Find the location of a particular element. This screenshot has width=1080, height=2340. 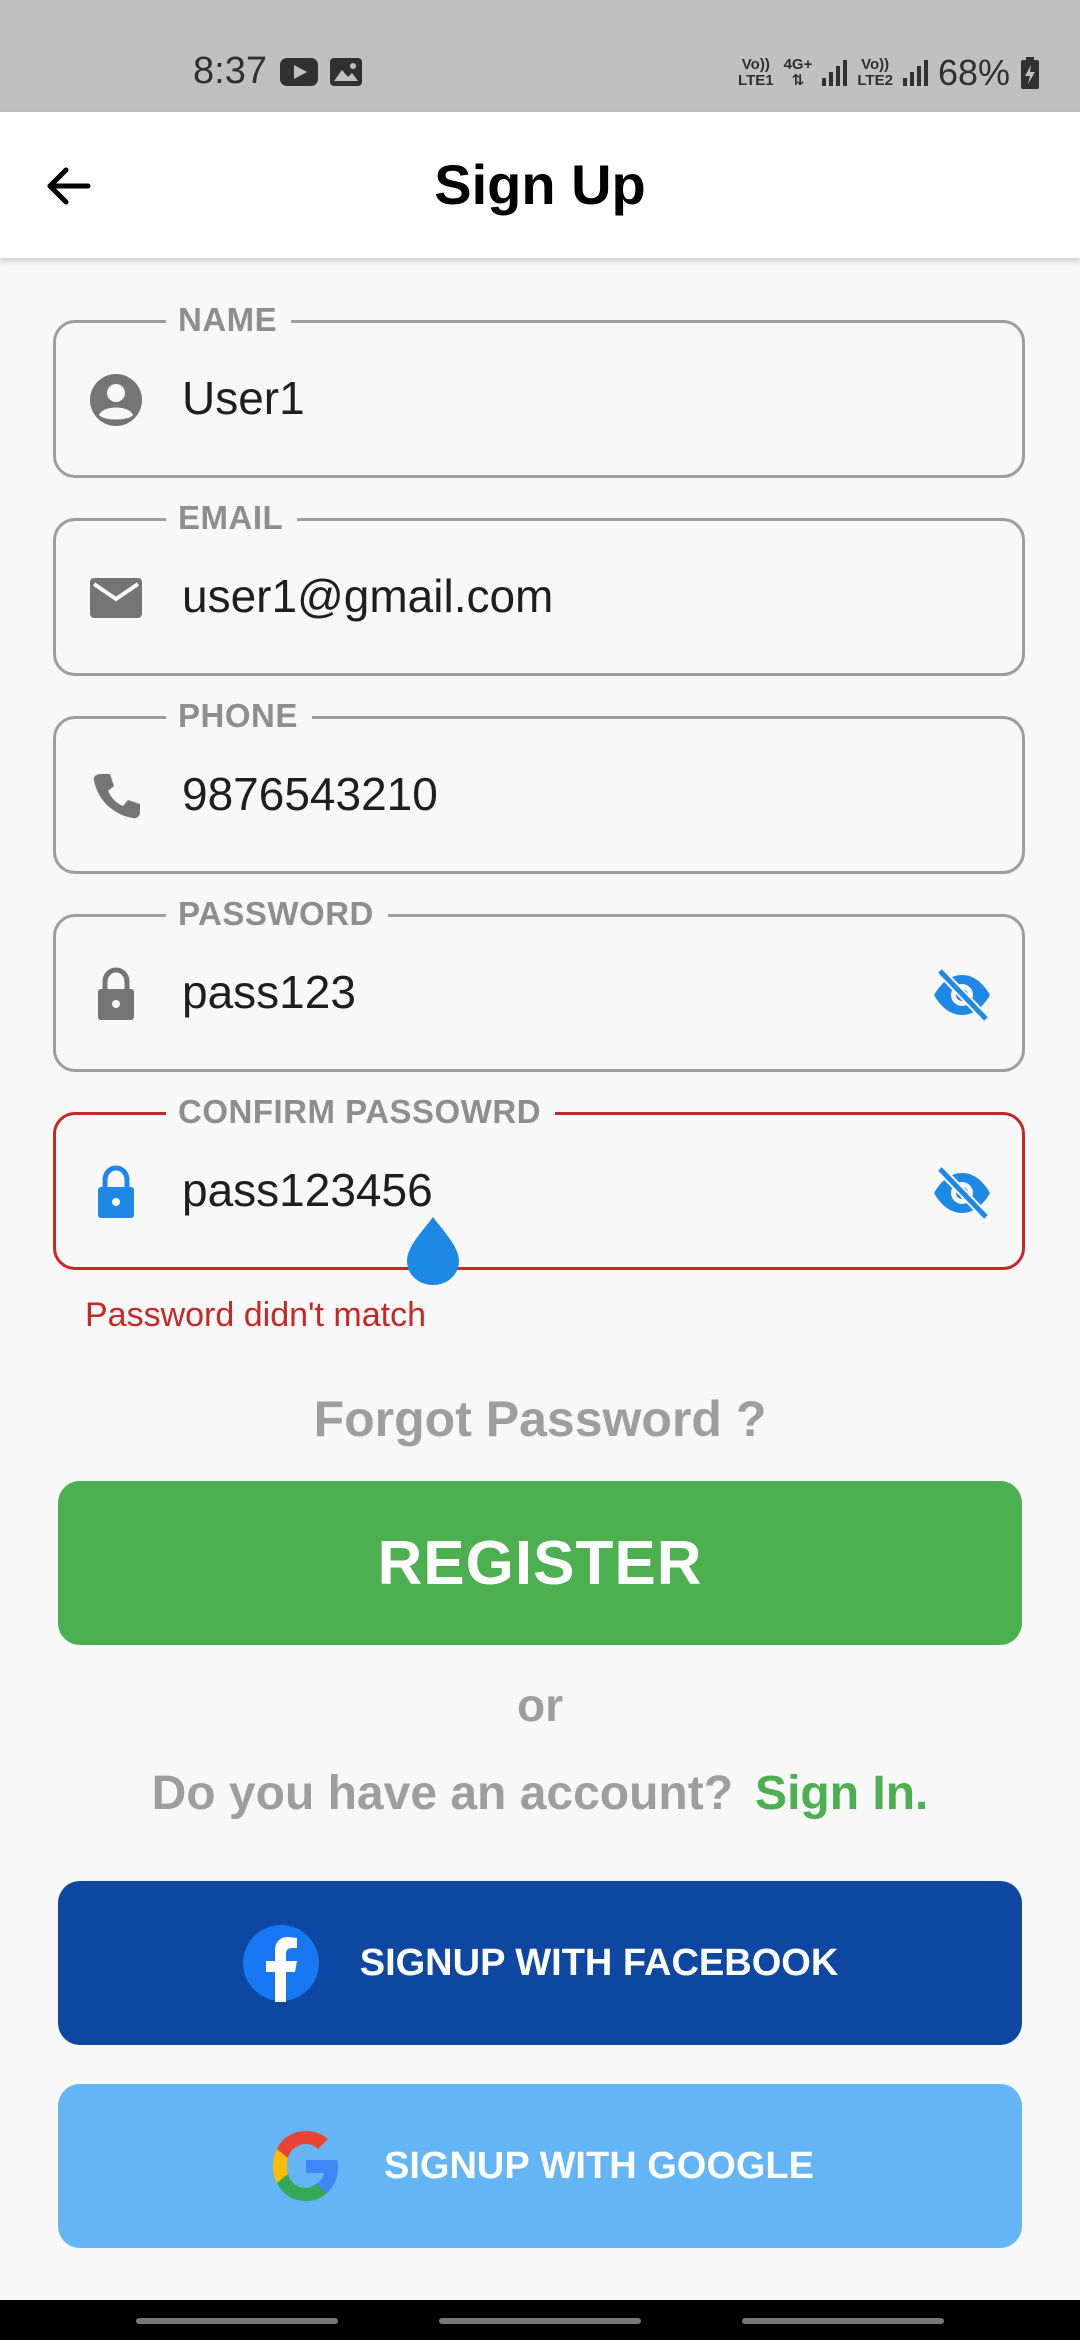

sim2-volte-indicator: Vo)) LTE2 is located at coordinates (875, 72).